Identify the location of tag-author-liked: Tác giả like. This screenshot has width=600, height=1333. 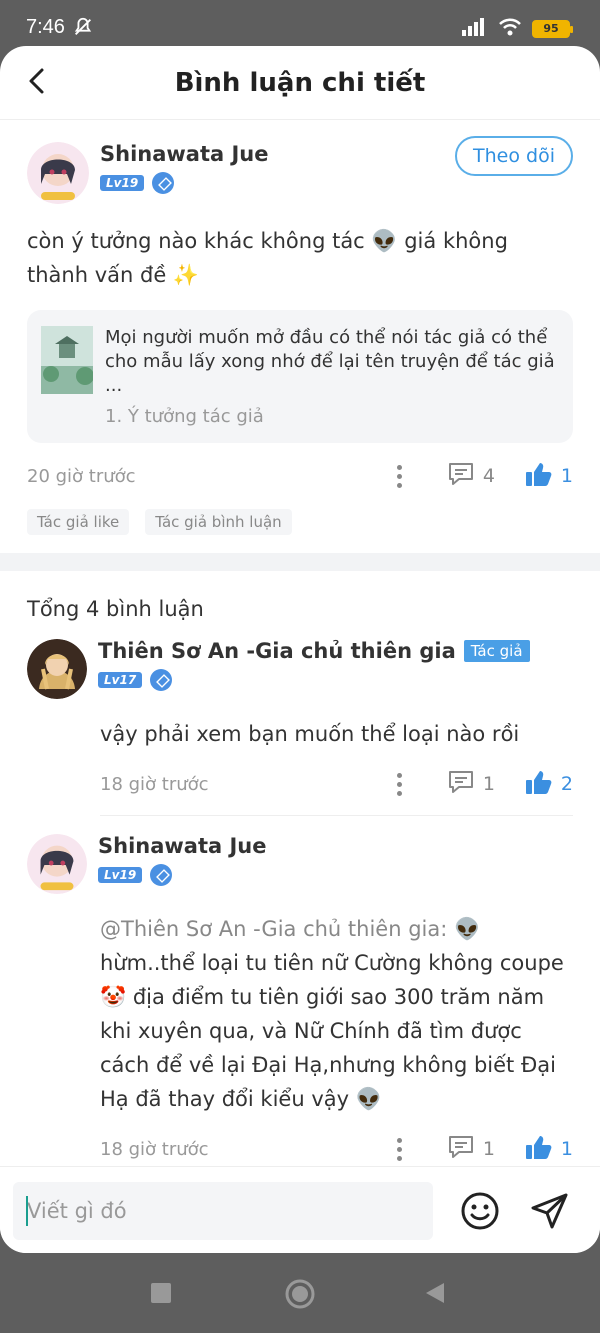
(78, 522).